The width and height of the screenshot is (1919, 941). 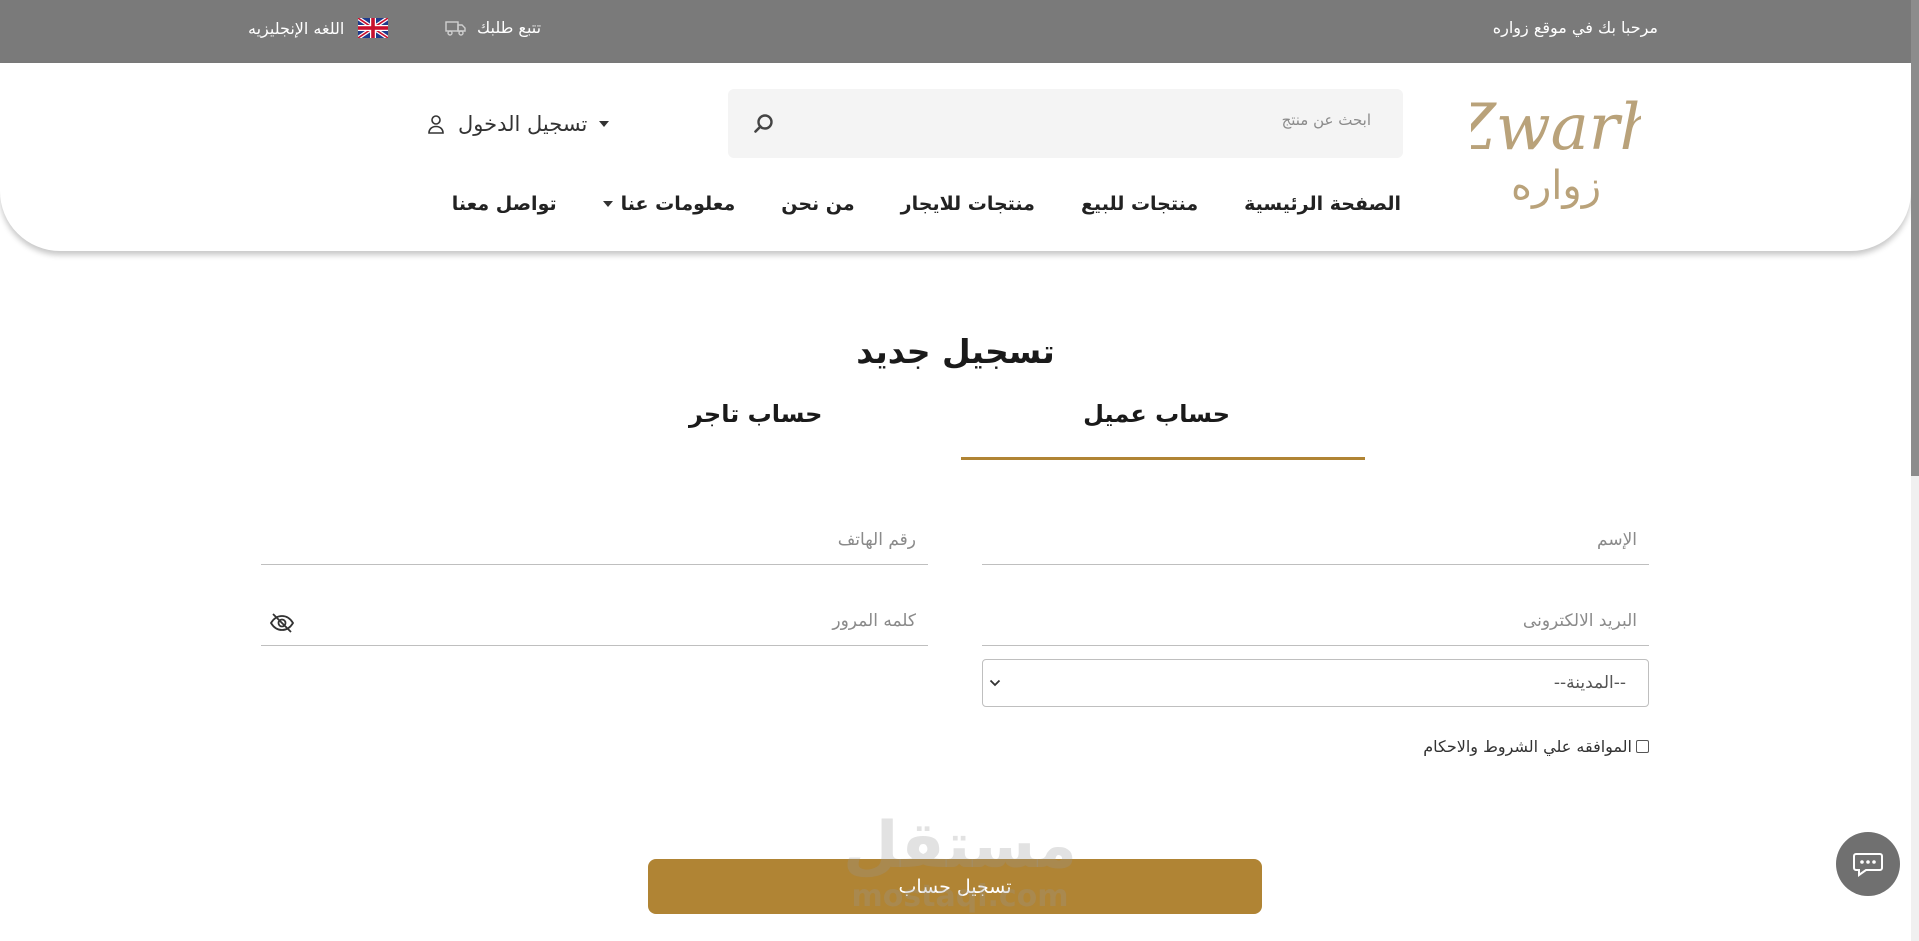 What do you see at coordinates (755, 414) in the screenshot?
I see `tab-merchant-account: حساب تاجر` at bounding box center [755, 414].